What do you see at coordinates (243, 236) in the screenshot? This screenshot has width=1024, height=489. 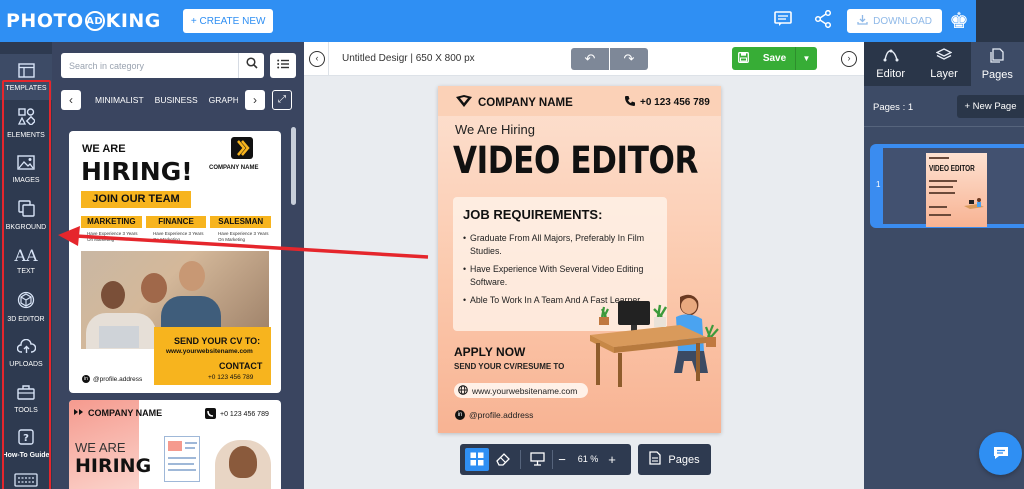 I see `template-small-text: Have Experience 3 Years On Marketing` at bounding box center [243, 236].